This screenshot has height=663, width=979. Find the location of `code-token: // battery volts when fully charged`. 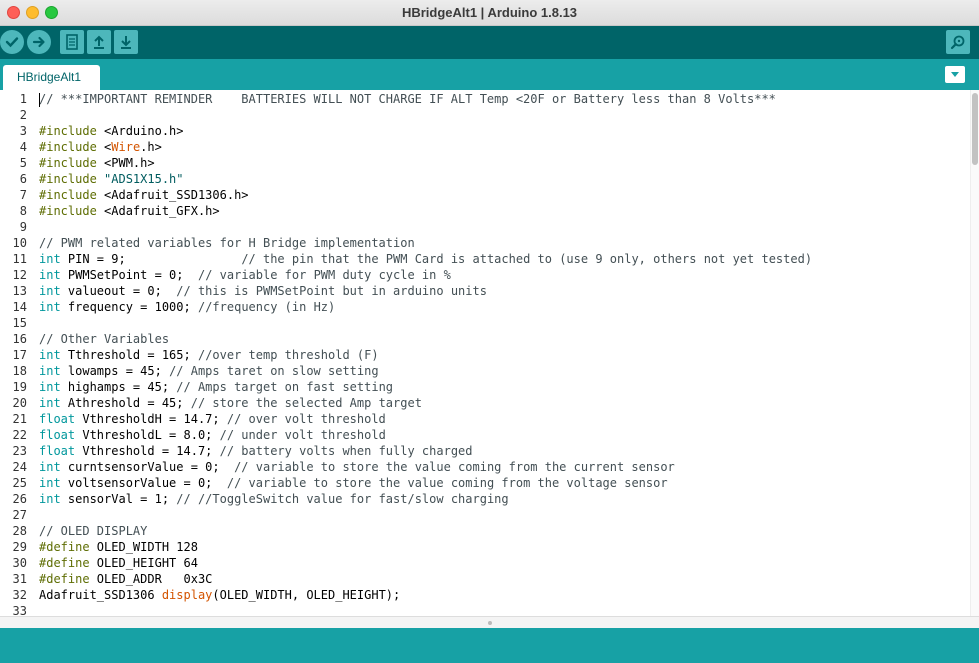

code-token: // battery volts when fully charged is located at coordinates (346, 451).